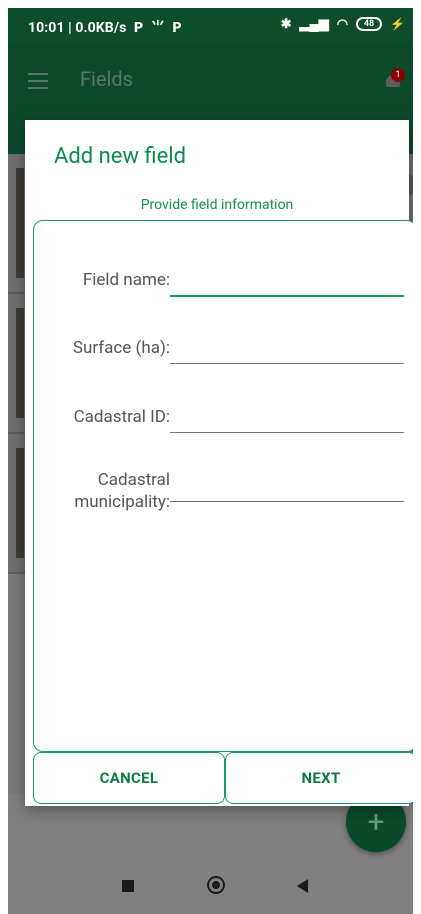 The height and width of the screenshot is (914, 421). Describe the element at coordinates (128, 886) in the screenshot. I see `recent-apps-icon` at that location.